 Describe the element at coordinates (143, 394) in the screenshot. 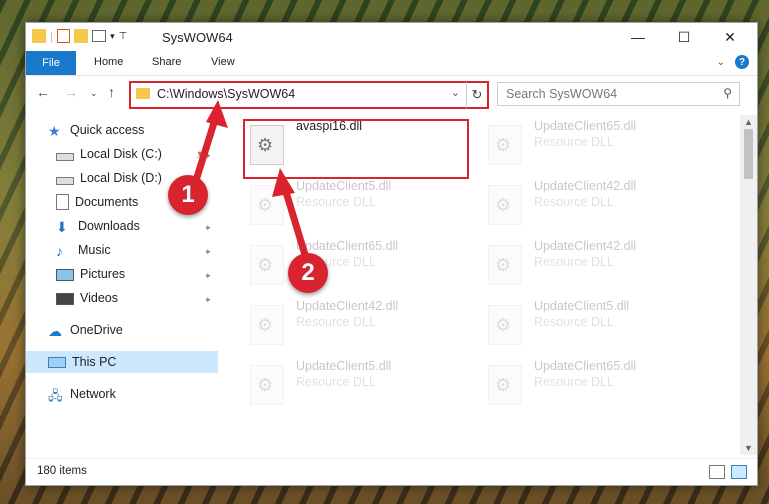

I see `sidebar-item-network: 🖧 Network` at that location.